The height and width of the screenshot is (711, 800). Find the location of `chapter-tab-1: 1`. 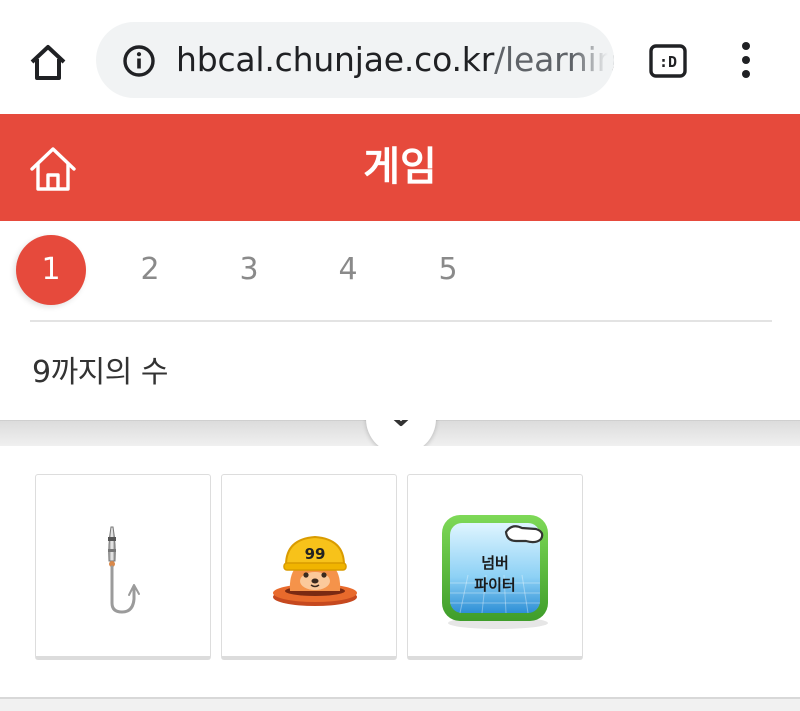

chapter-tab-1: 1 is located at coordinates (51, 270).